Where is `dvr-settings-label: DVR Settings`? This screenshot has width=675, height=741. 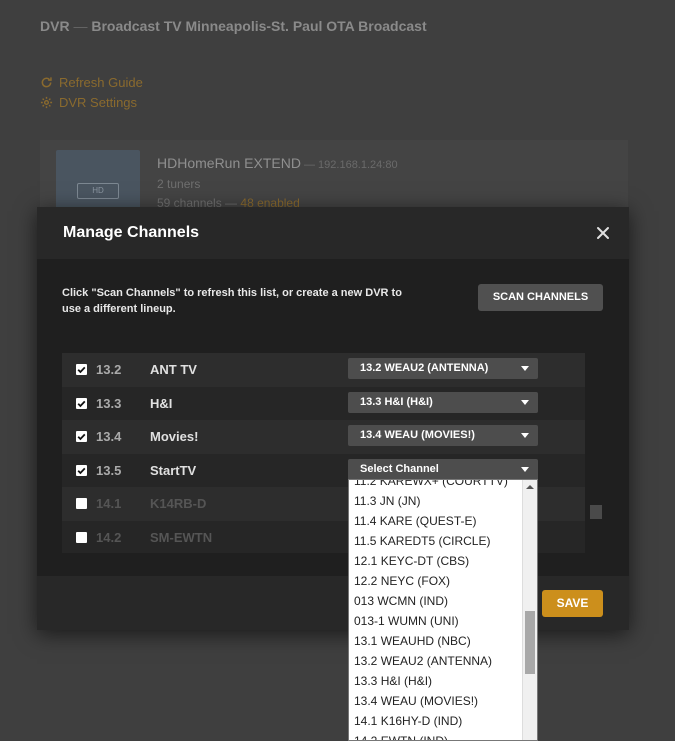 dvr-settings-label: DVR Settings is located at coordinates (98, 102).